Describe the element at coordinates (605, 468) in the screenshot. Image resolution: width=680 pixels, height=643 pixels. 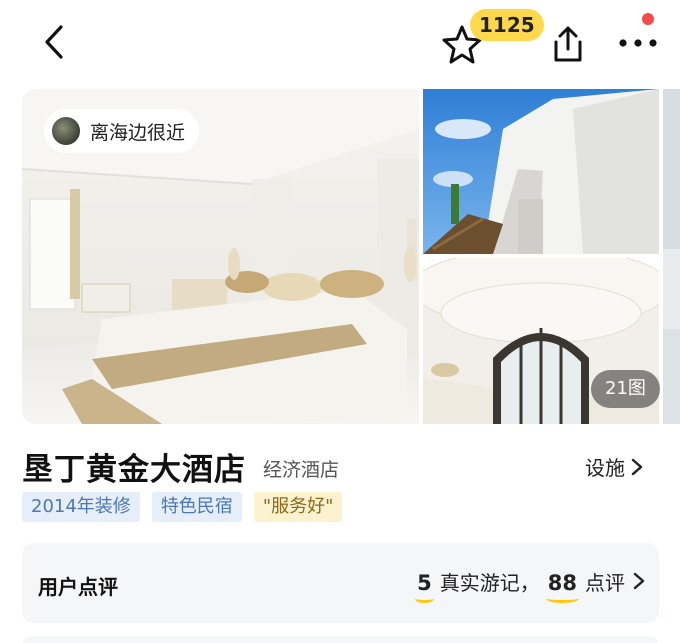
I see `facilities-label: 设施` at that location.